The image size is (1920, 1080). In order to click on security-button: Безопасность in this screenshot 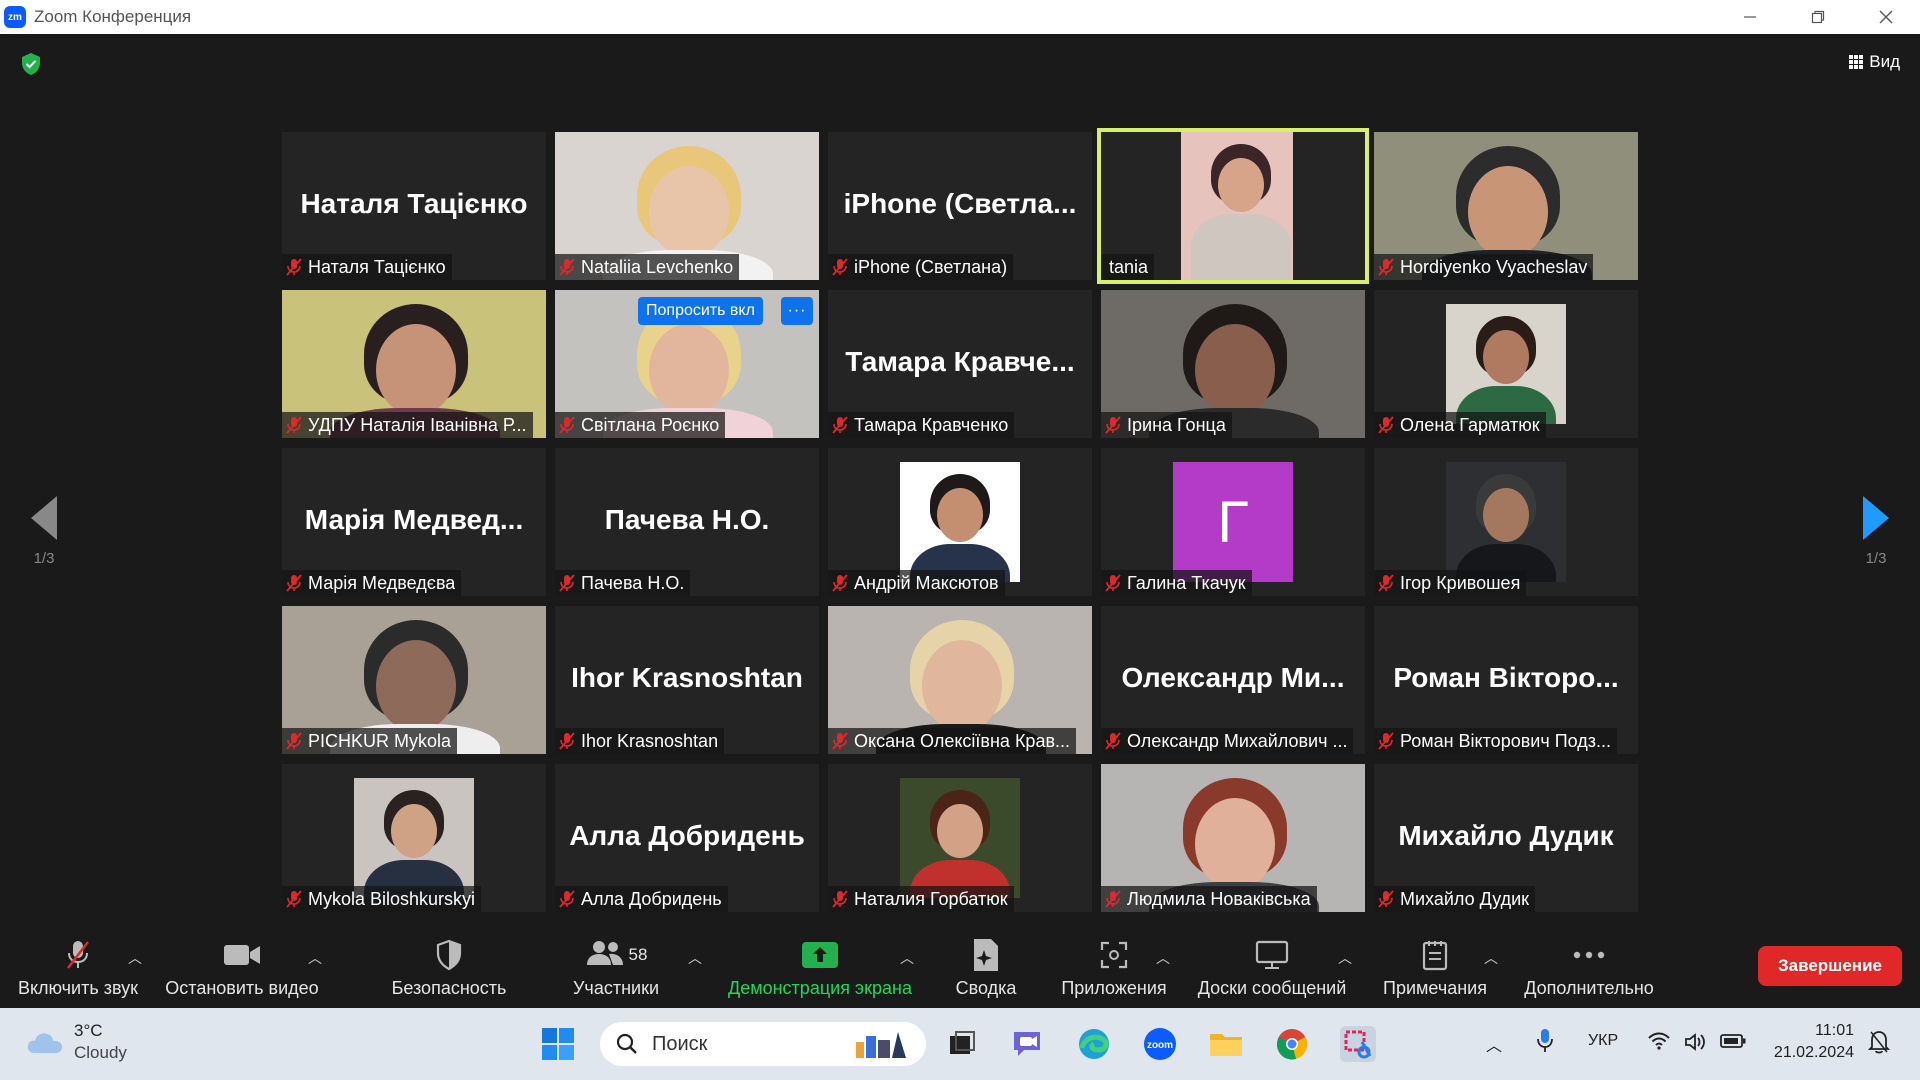, I will do `click(449, 968)`.